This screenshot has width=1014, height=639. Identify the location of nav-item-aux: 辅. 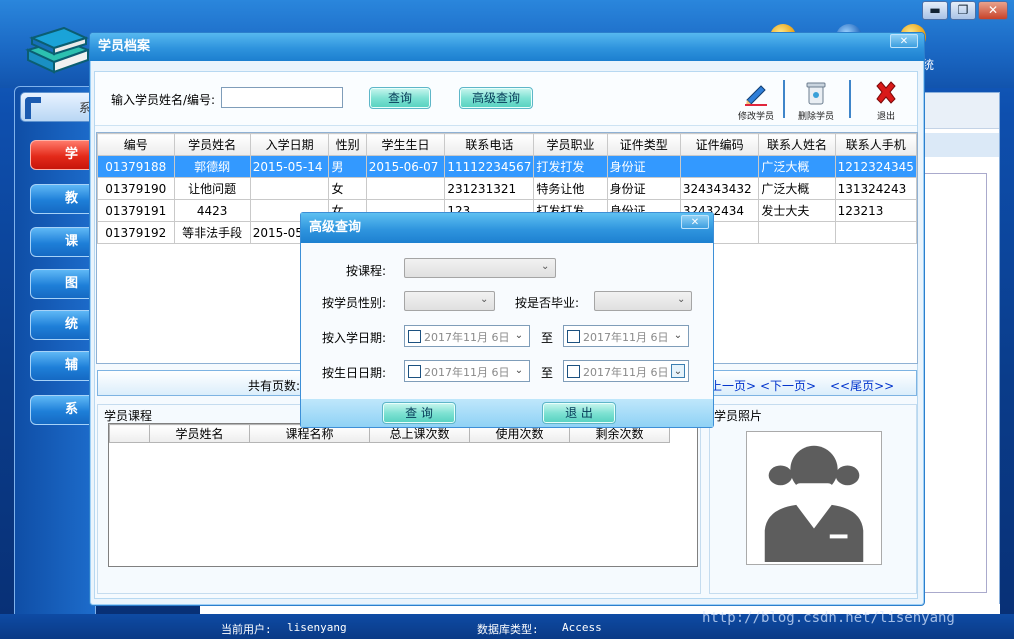
(63, 366).